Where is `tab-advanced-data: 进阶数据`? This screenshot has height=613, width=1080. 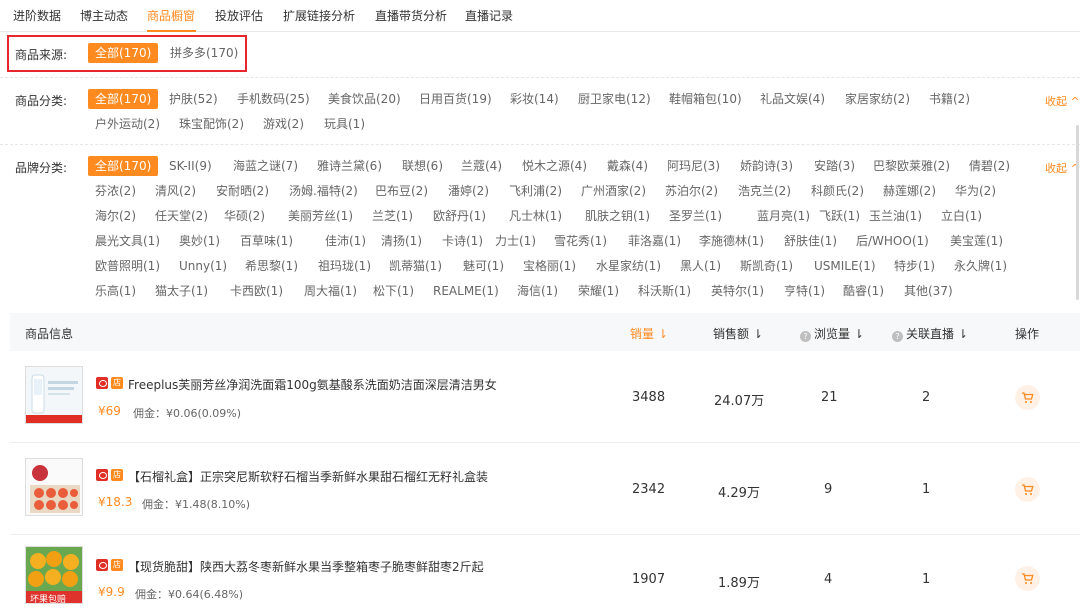 tab-advanced-data: 进阶数据 is located at coordinates (37, 15).